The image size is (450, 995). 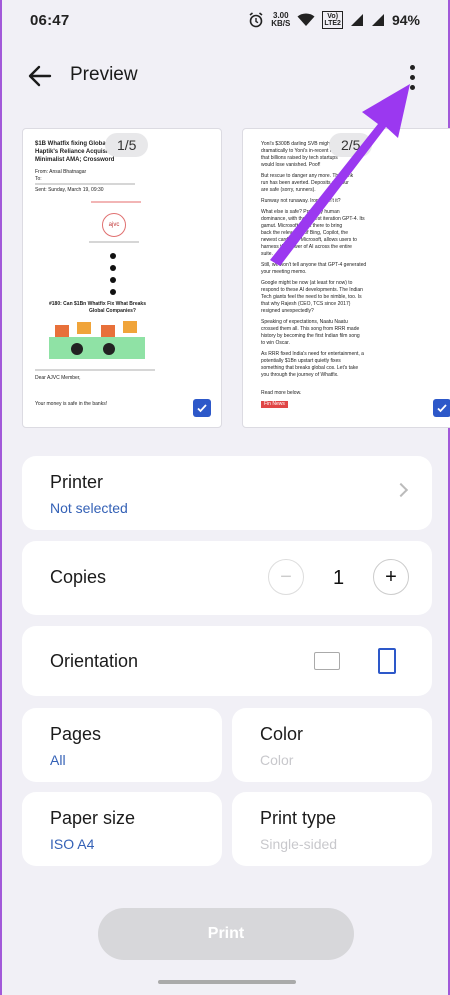 What do you see at coordinates (405, 20) in the screenshot?
I see `battery-level: 94%` at bounding box center [405, 20].